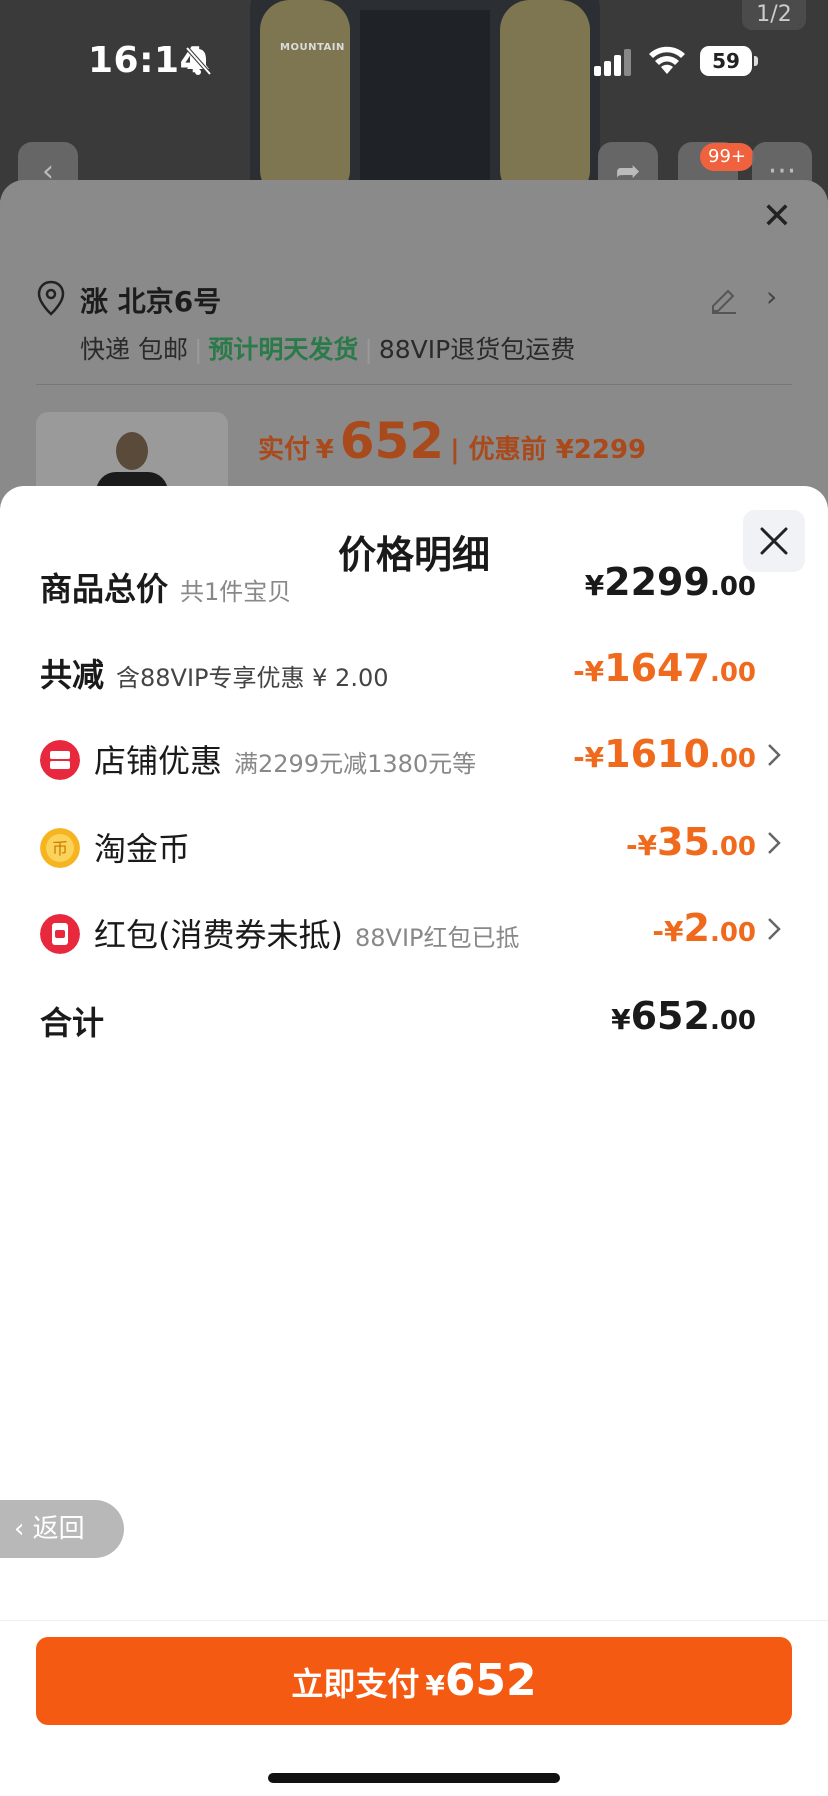  Describe the element at coordinates (142, 849) in the screenshot. I see `row-label: 淘金币` at that location.